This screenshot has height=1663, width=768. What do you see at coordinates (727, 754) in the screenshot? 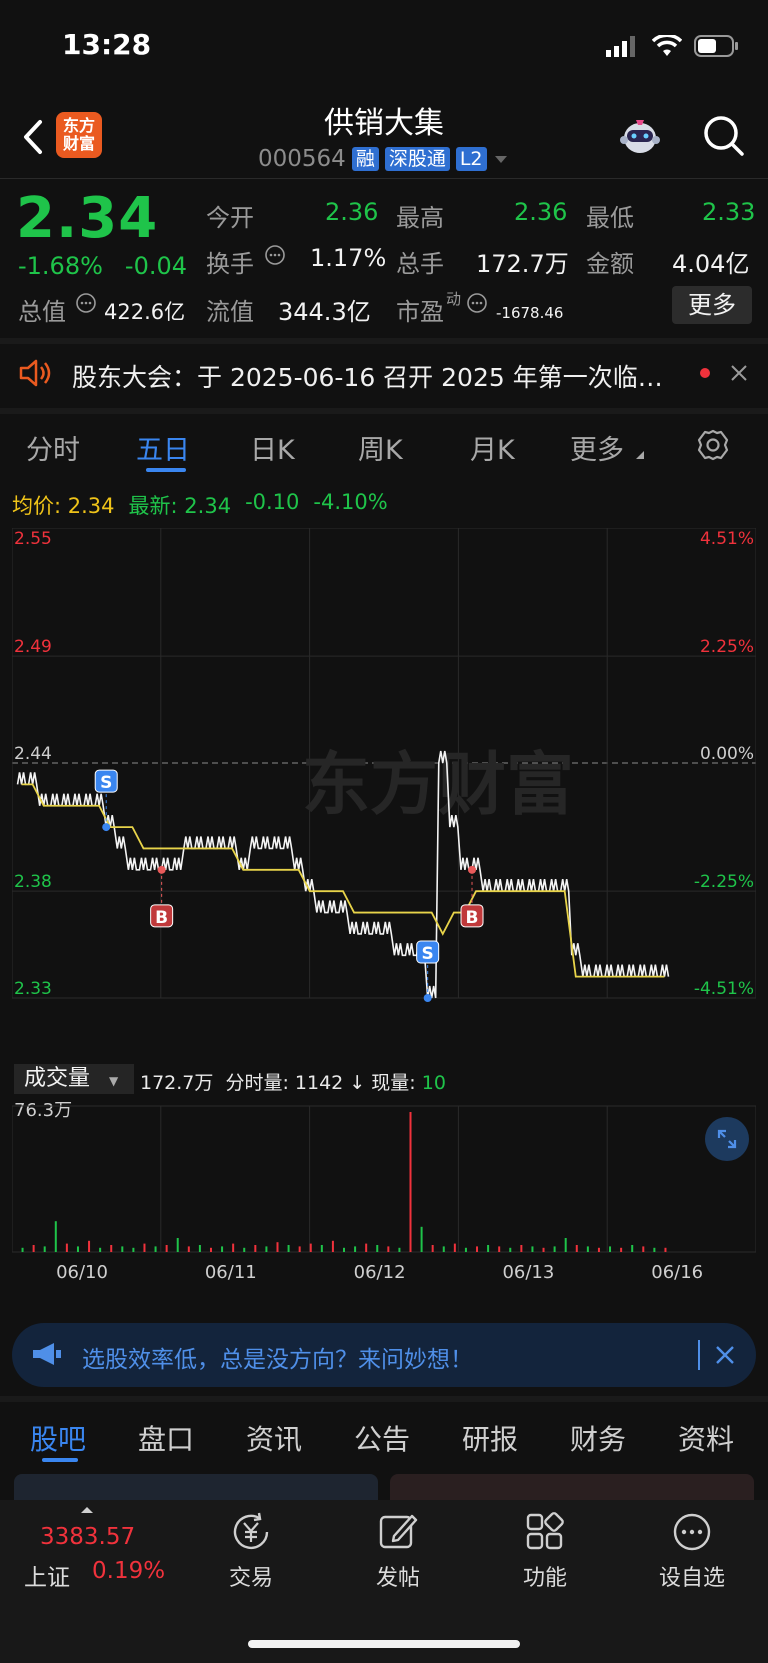
I see `y-pct-tick-label: 0.00%` at bounding box center [727, 754].